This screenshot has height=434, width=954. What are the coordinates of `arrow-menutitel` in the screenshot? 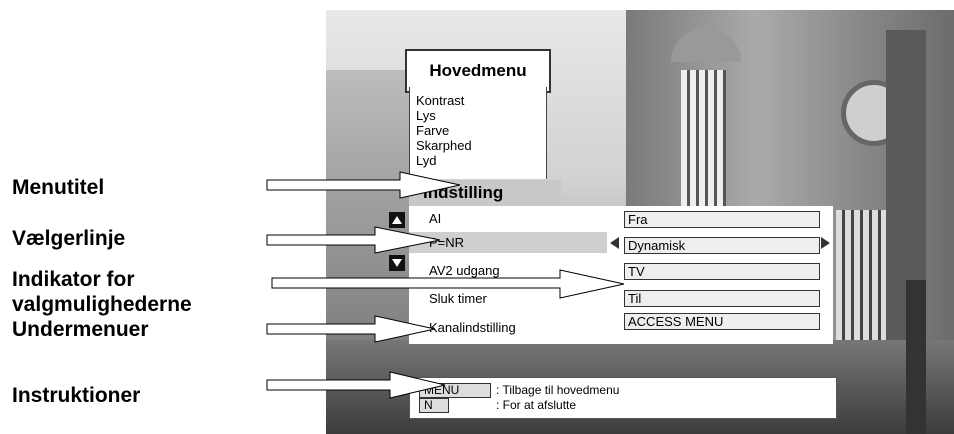 It's located at (363, 185).